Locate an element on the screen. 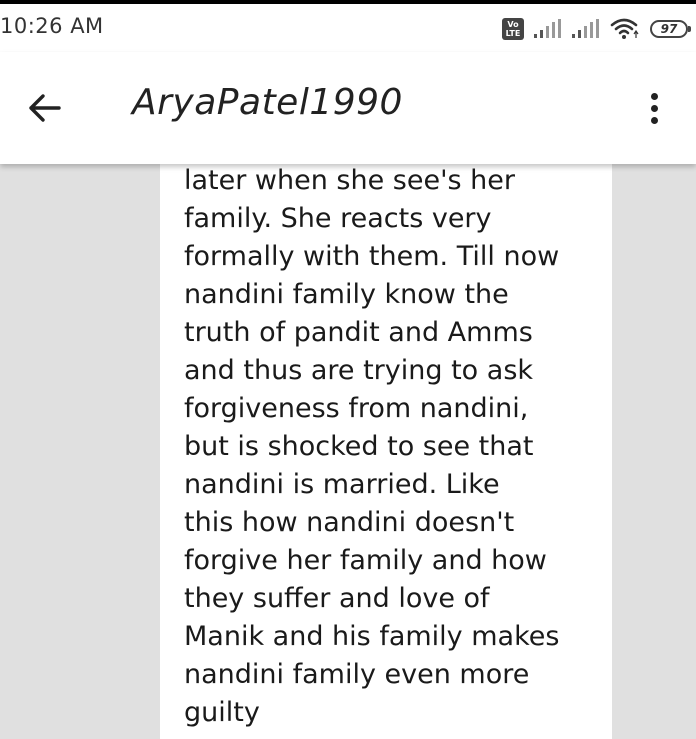 This screenshot has width=696, height=739. status-bar: 10:26 AM Vo LTE 97 is located at coordinates (348, 28).